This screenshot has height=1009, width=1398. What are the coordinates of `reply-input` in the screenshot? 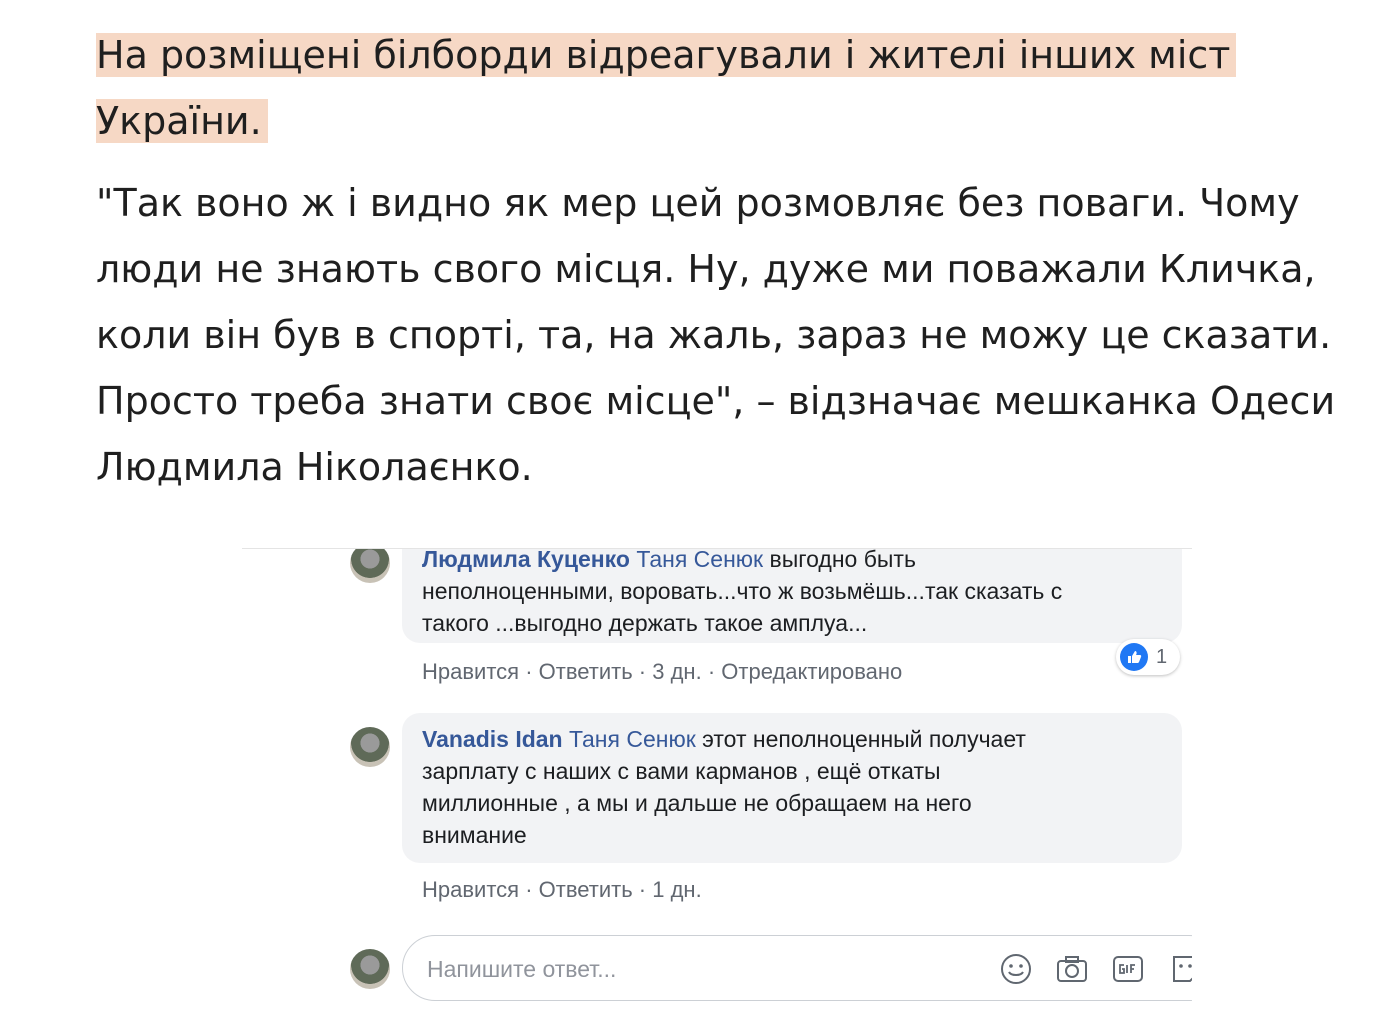 It's located at (687, 969).